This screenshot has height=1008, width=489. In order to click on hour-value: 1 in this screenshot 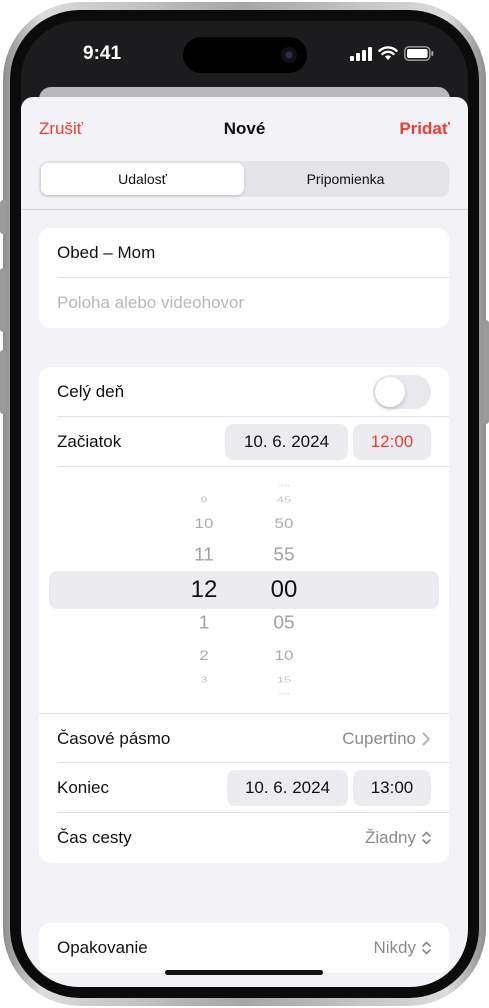, I will do `click(204, 624)`.